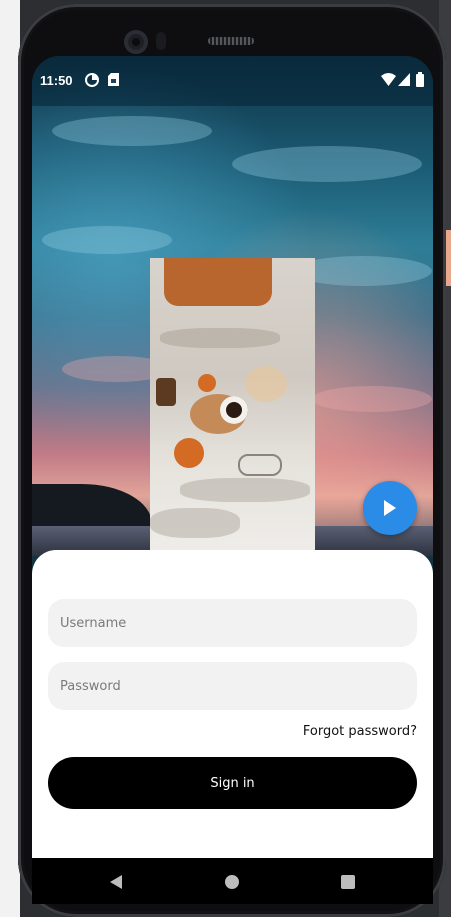  What do you see at coordinates (404, 79) in the screenshot?
I see `cell-signal-icon` at bounding box center [404, 79].